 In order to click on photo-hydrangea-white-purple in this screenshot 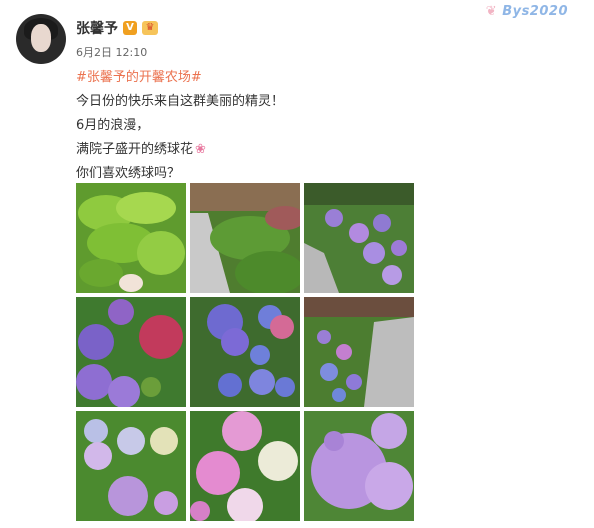, I will do `click(131, 466)`.